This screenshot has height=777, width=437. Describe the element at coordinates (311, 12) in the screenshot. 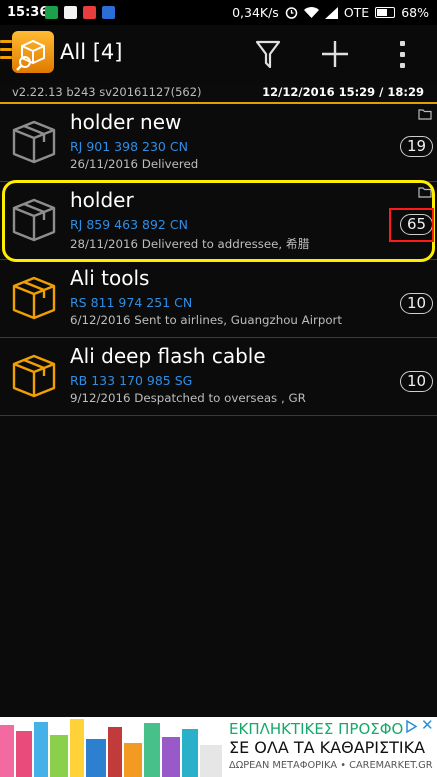

I see `wifi-icon` at that location.